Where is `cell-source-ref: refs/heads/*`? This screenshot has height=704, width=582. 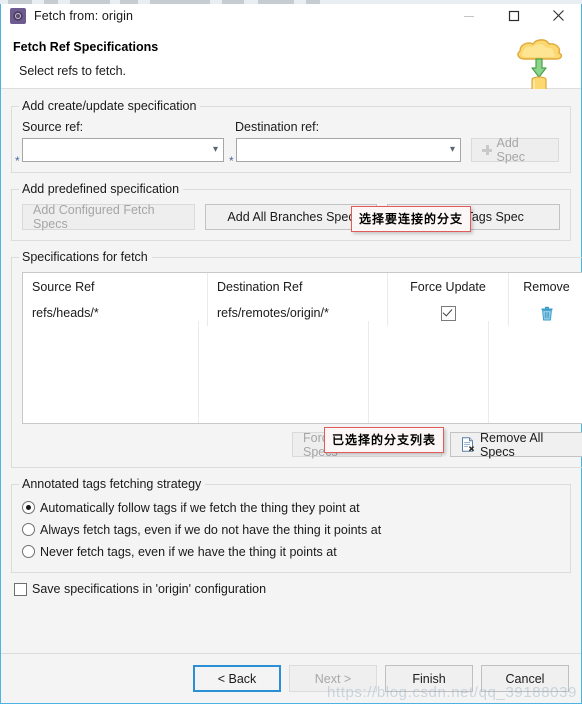 cell-source-ref: refs/heads/* is located at coordinates (115, 313).